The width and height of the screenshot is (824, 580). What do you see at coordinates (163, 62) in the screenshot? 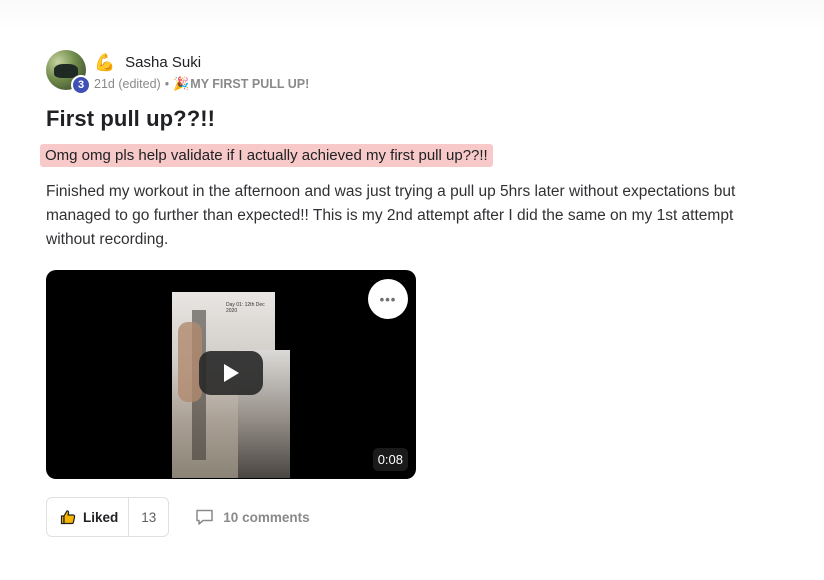
I see `author-name: Sasha Suki` at bounding box center [163, 62].